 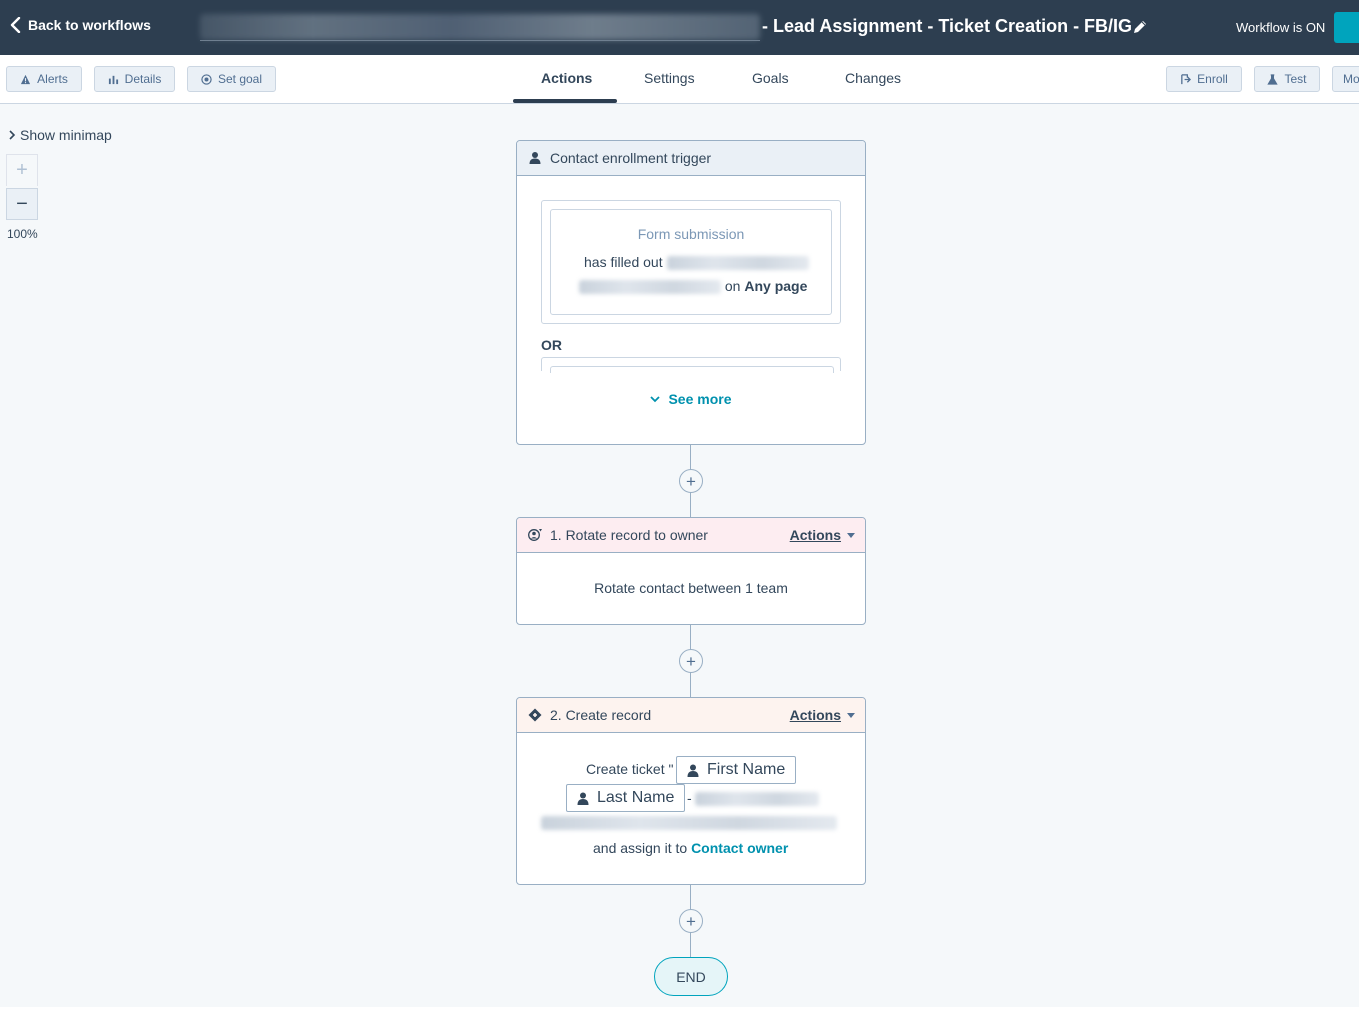 I want to click on enroll-icon, so click(x=1186, y=78).